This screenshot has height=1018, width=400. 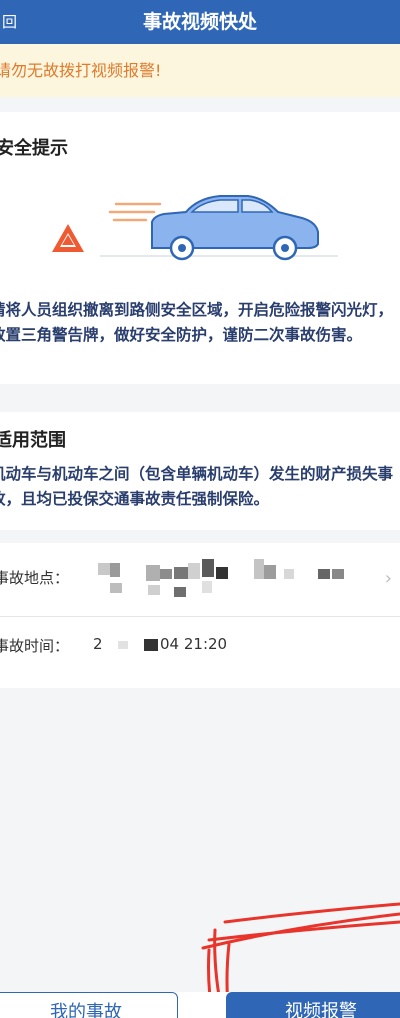 What do you see at coordinates (98, 644) in the screenshot?
I see `accident-time-prefix: 2` at bounding box center [98, 644].